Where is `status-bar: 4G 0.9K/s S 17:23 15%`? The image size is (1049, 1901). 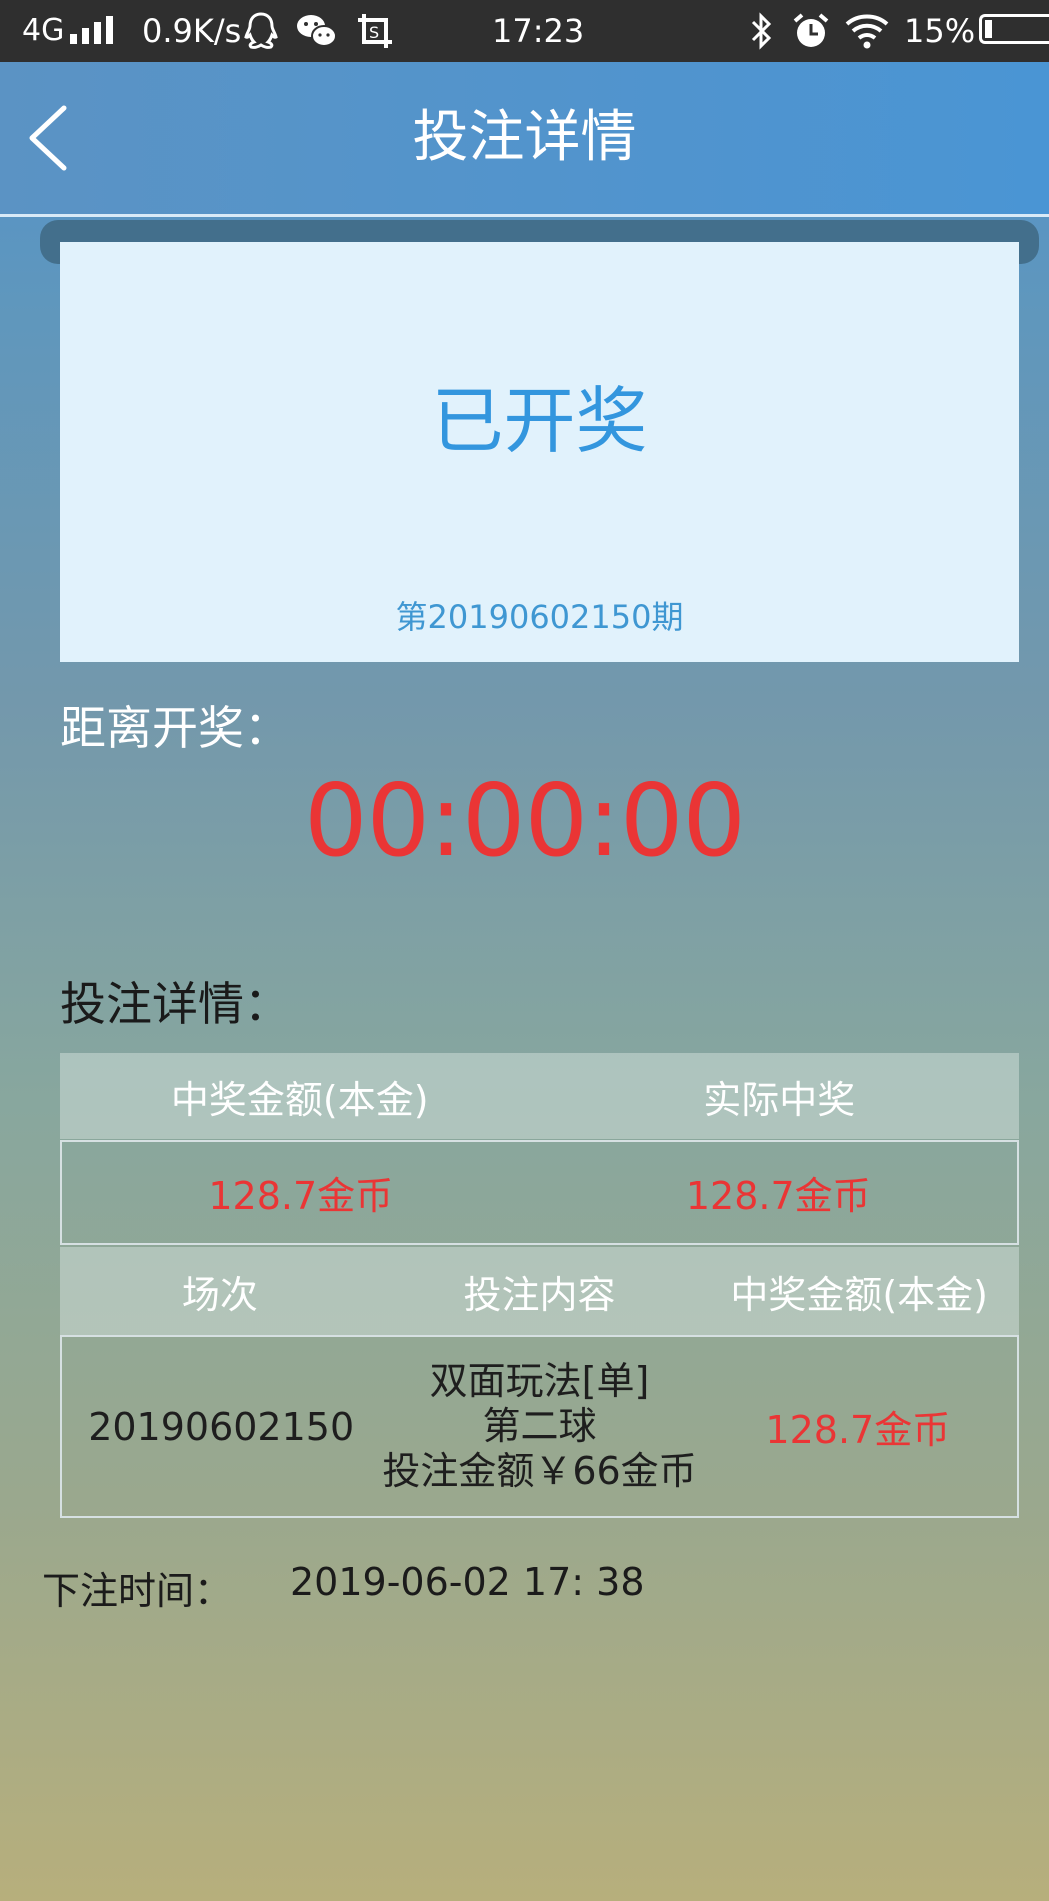 status-bar: 4G 0.9K/s S 17:23 15% is located at coordinates (524, 31).